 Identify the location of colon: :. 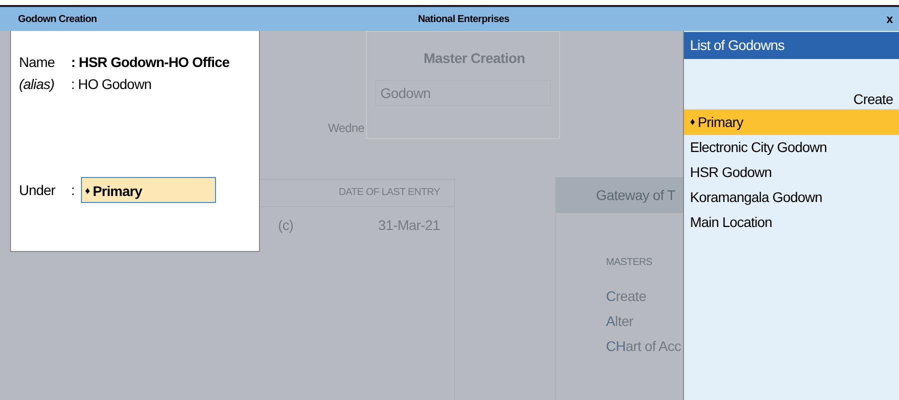
(73, 190).